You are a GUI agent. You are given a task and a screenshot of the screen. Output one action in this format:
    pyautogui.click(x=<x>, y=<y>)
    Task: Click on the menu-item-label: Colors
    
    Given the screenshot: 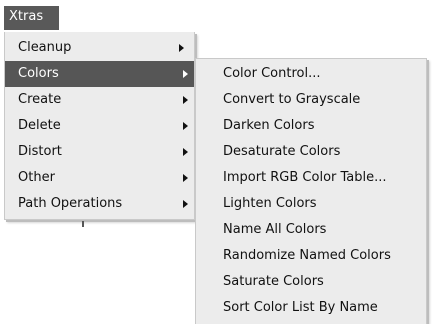 What is the action you would take?
    pyautogui.click(x=38, y=73)
    